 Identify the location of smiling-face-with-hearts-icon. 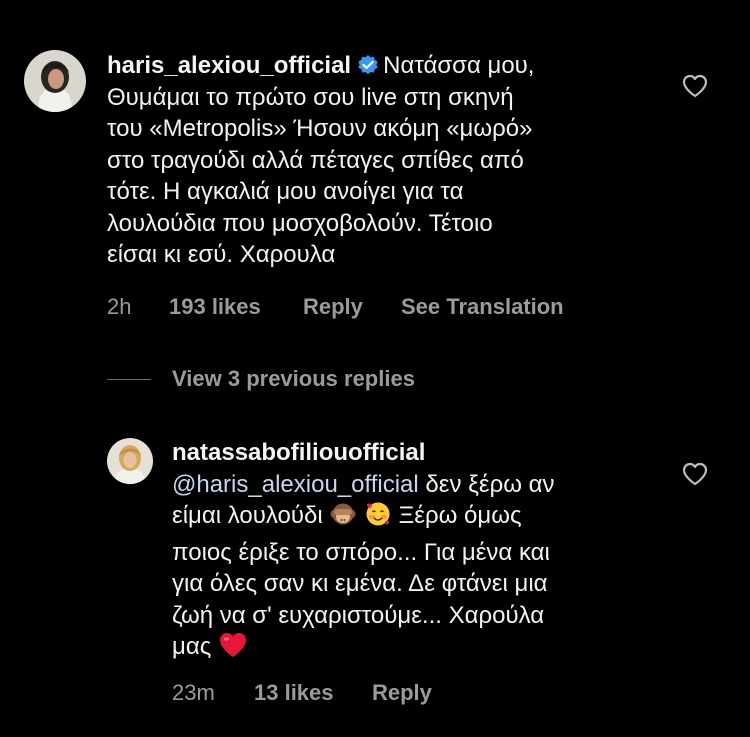
(378, 518).